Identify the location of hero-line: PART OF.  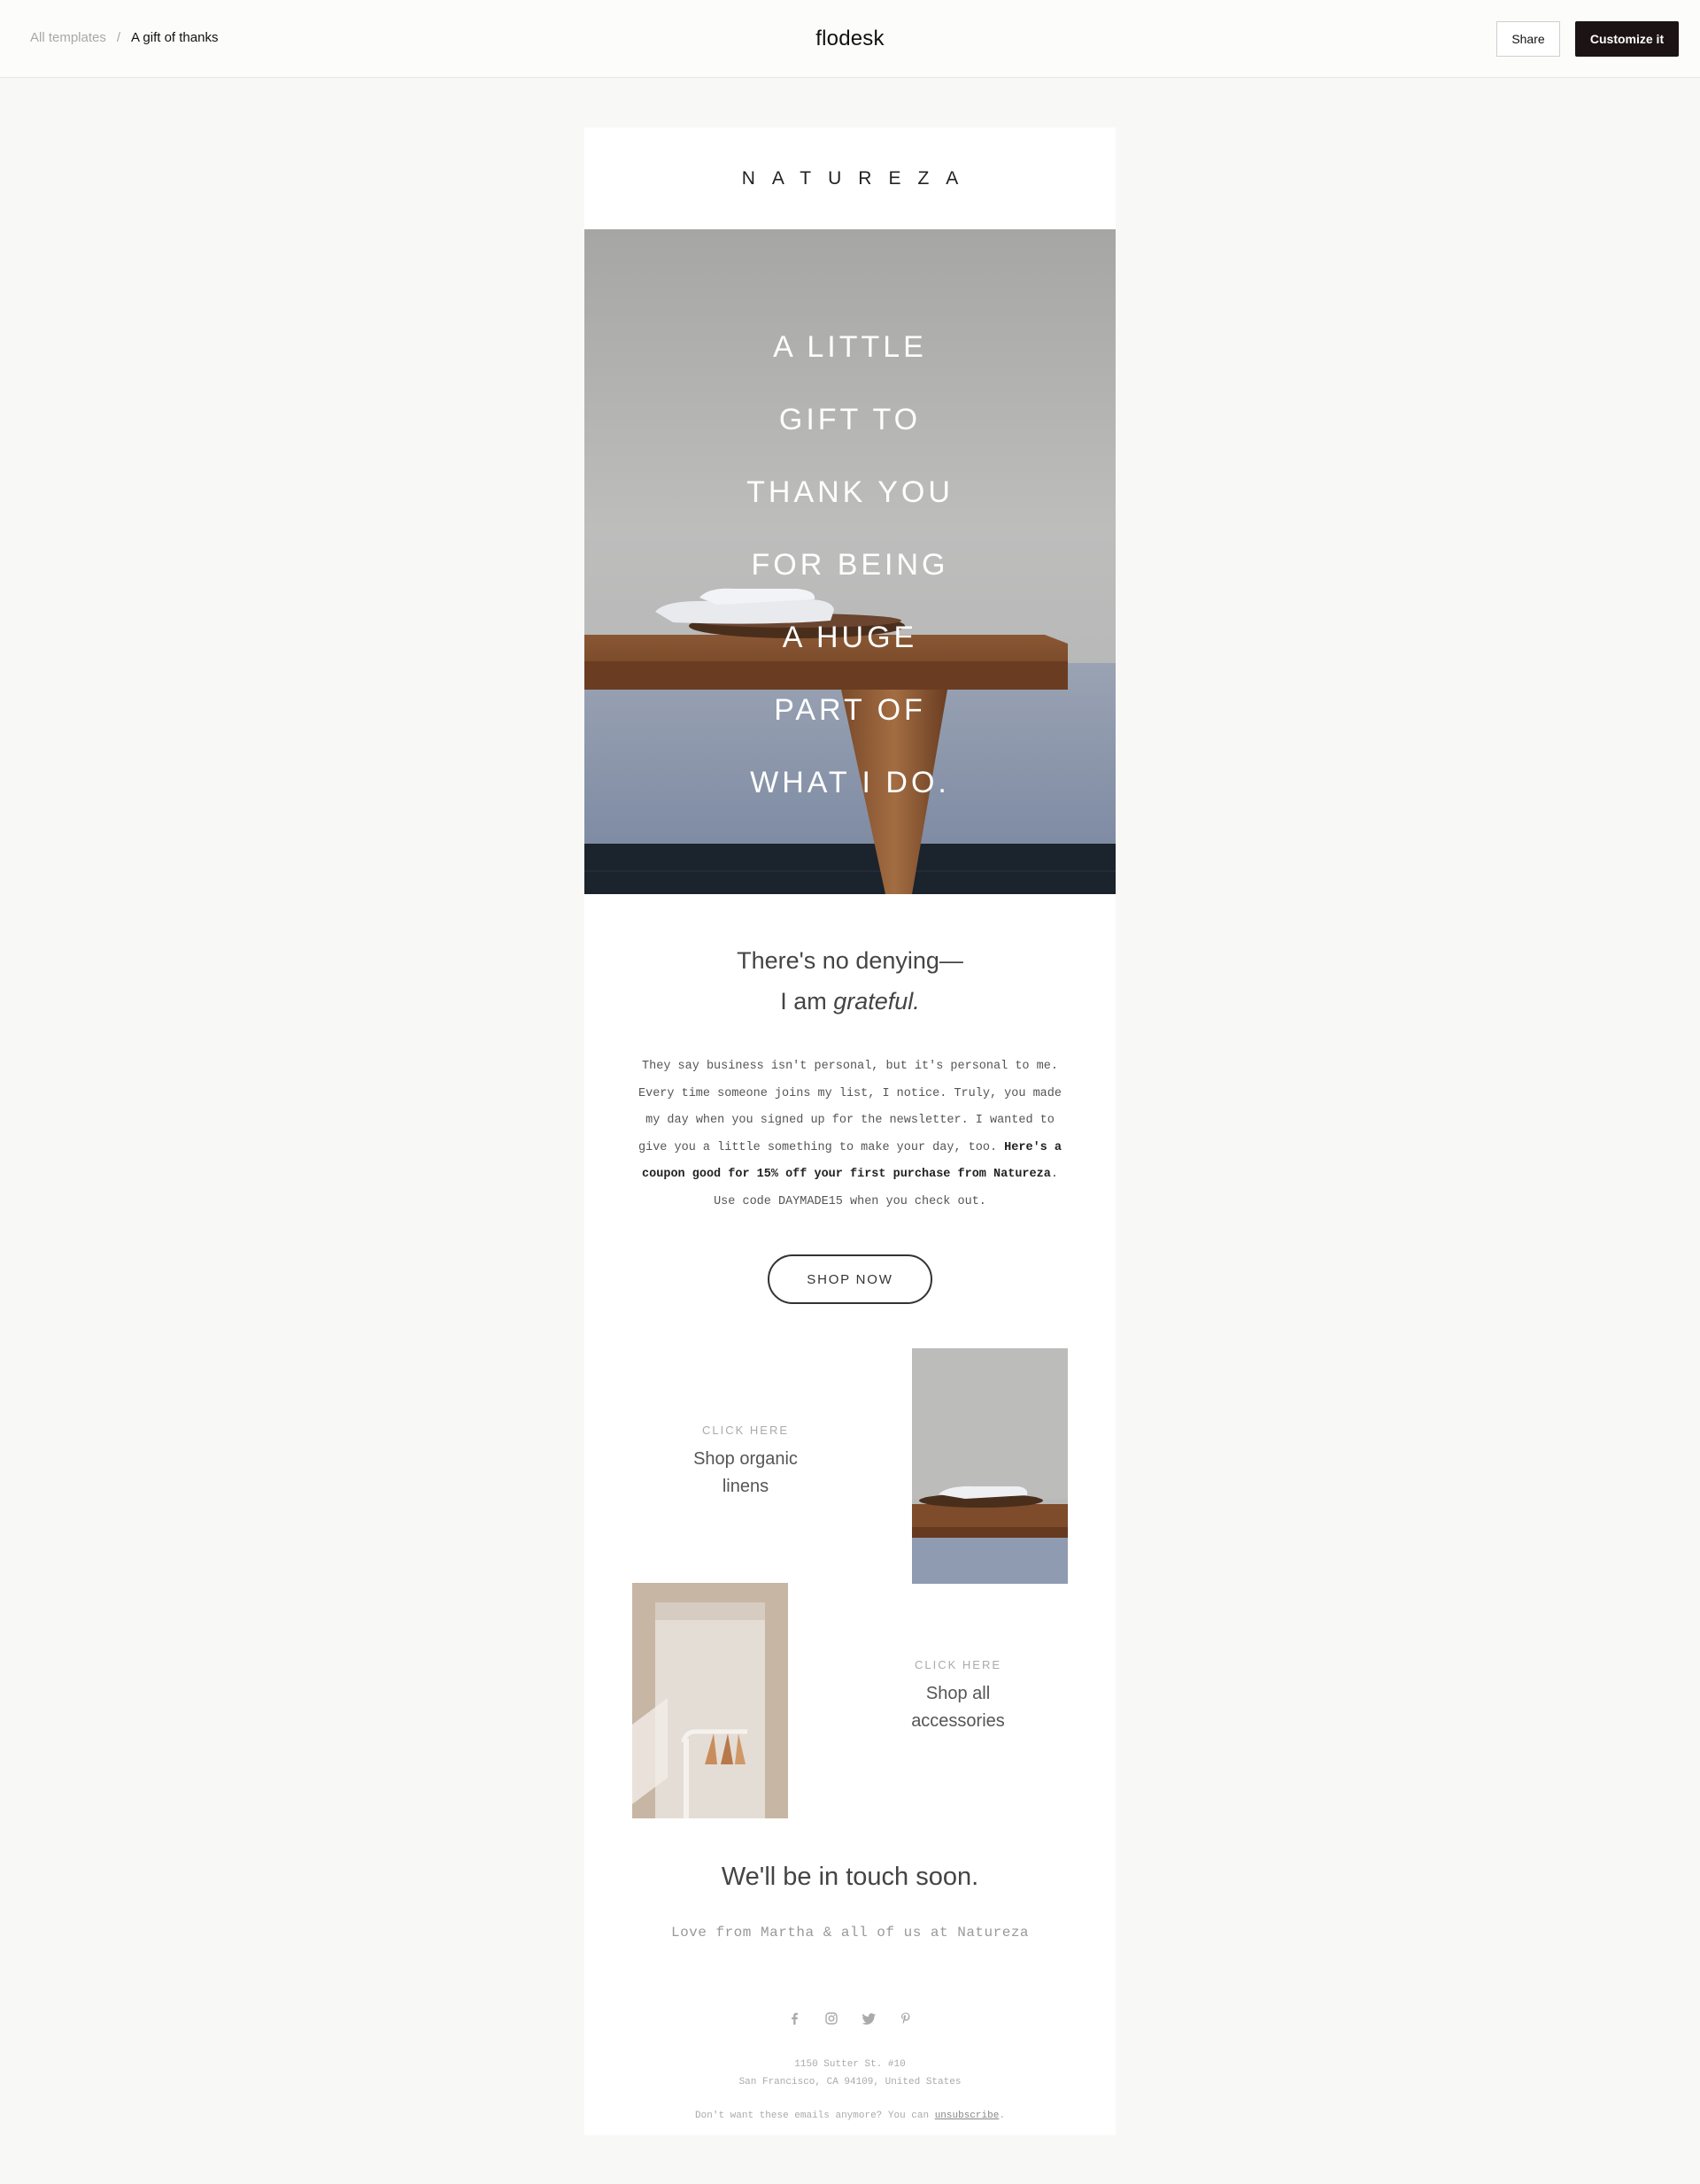
(850, 710).